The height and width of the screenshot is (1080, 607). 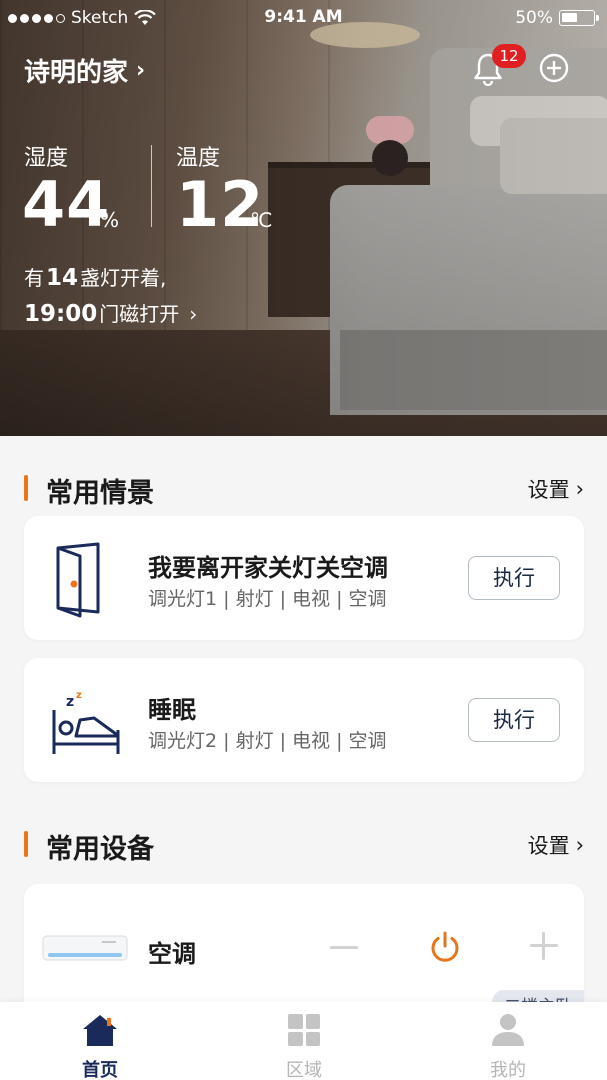 I want to click on summary-prefix: 有, so click(x=34, y=278).